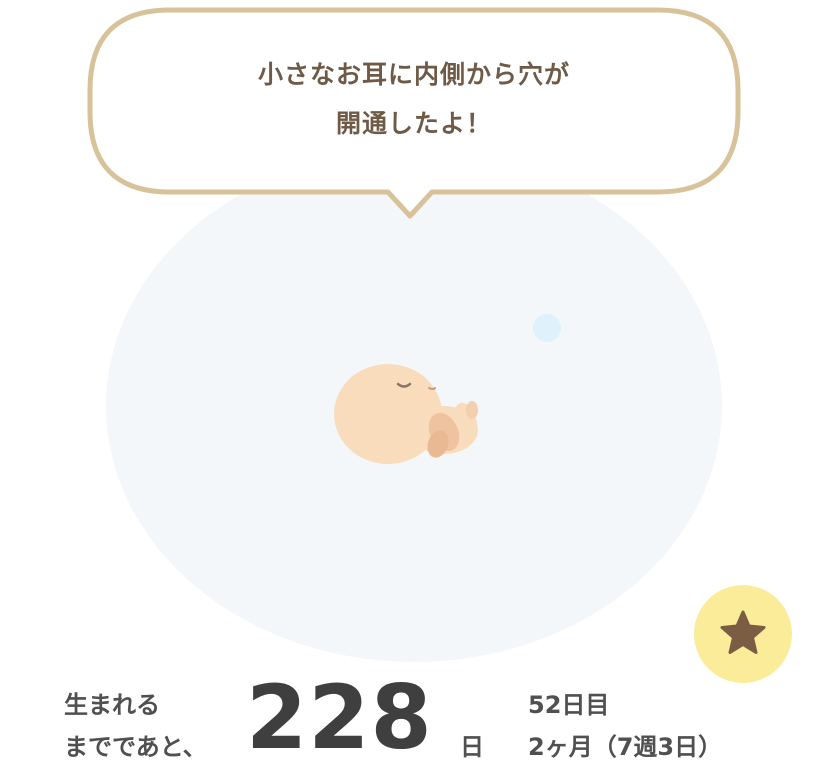 Image resolution: width=828 pixels, height=773 pixels. I want to click on speech-line-1: 小さなお耳に内側から穴が, so click(413, 74).